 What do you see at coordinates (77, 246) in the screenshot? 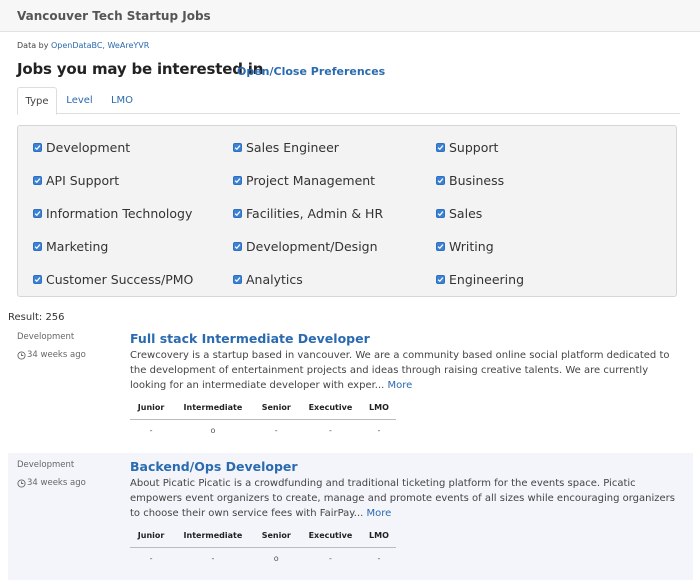
I see `pref-checkbox-label: Marketing` at bounding box center [77, 246].